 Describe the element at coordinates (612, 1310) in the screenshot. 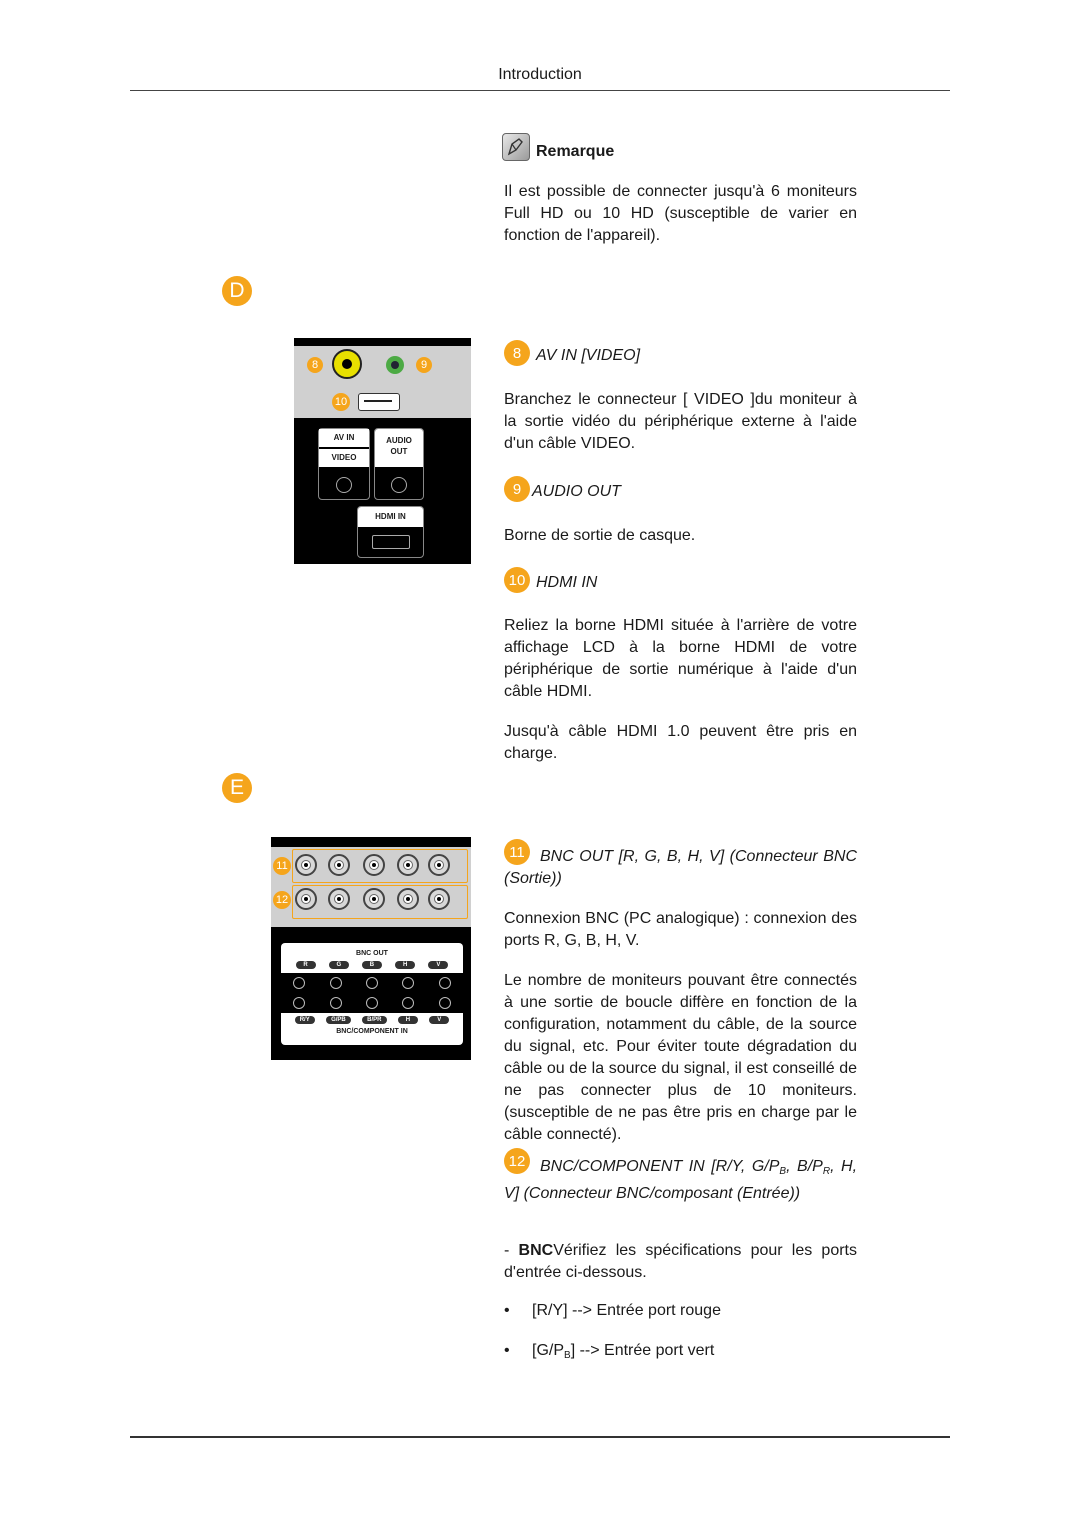

I see `bullet-item-ry: • [R/Y] --> Entrée port rouge` at that location.